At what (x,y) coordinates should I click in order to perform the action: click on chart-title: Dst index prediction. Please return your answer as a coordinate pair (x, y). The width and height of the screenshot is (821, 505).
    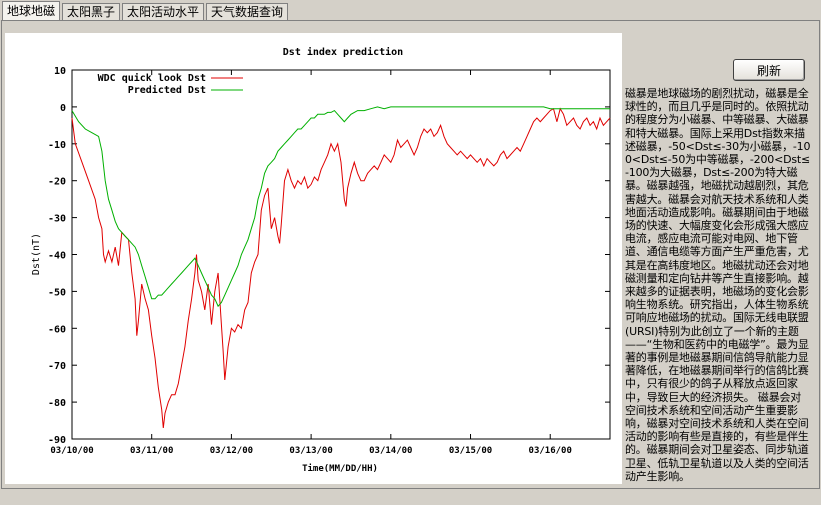
    Looking at the image, I should click on (343, 52).